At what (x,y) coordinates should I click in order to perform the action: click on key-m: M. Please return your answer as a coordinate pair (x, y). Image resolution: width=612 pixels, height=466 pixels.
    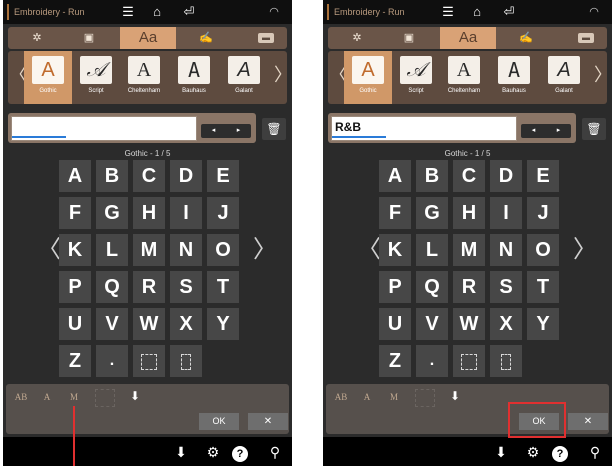
    Looking at the image, I should click on (149, 250).